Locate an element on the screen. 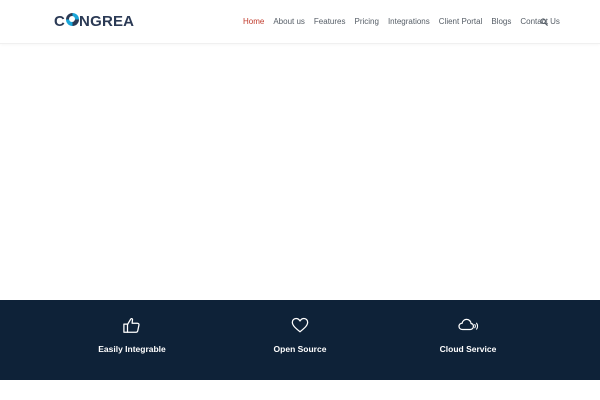  feature-label: Easily Integrable is located at coordinates (132, 349).